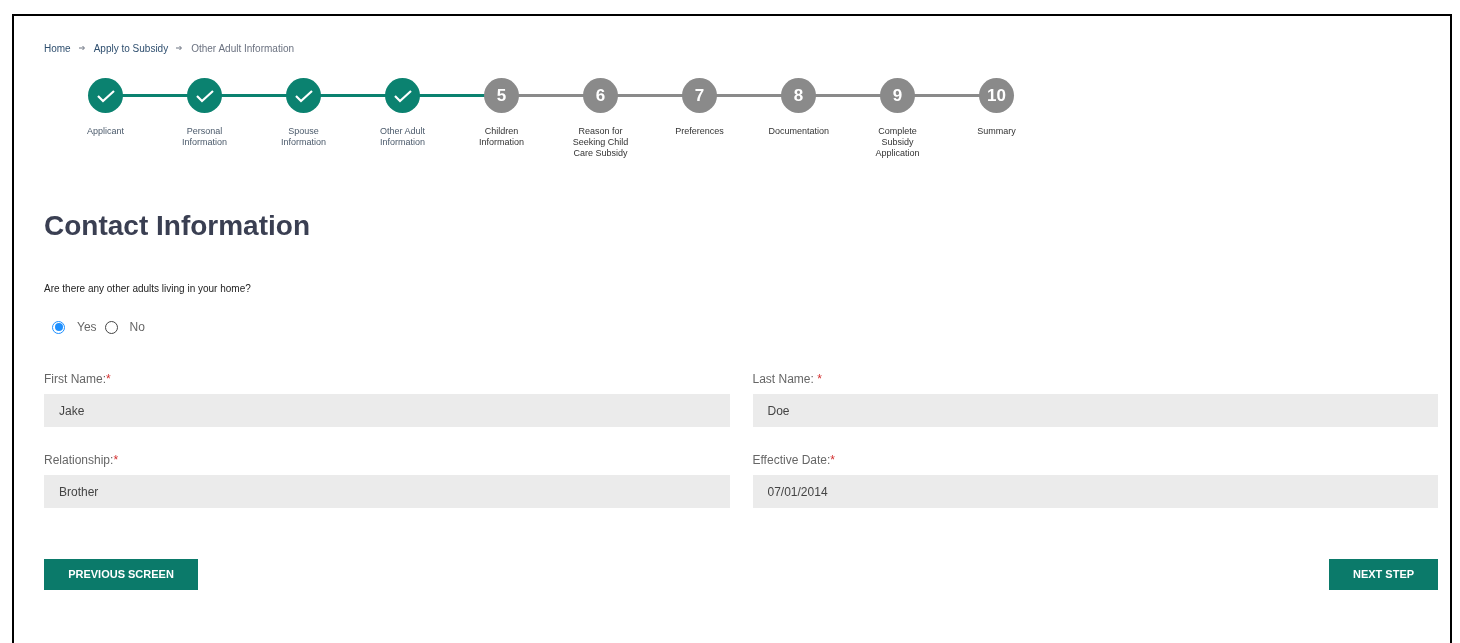 The width and height of the screenshot is (1460, 643). What do you see at coordinates (82, 460) in the screenshot?
I see `field-label: Relationship:*` at bounding box center [82, 460].